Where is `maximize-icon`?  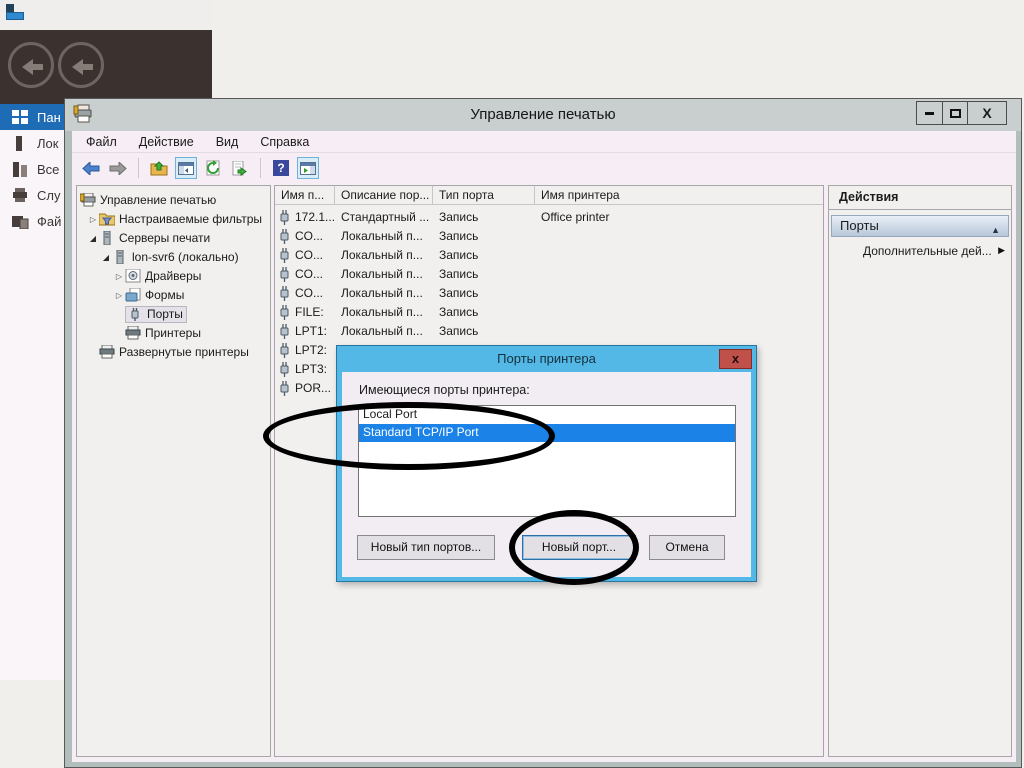 maximize-icon is located at coordinates (955, 113).